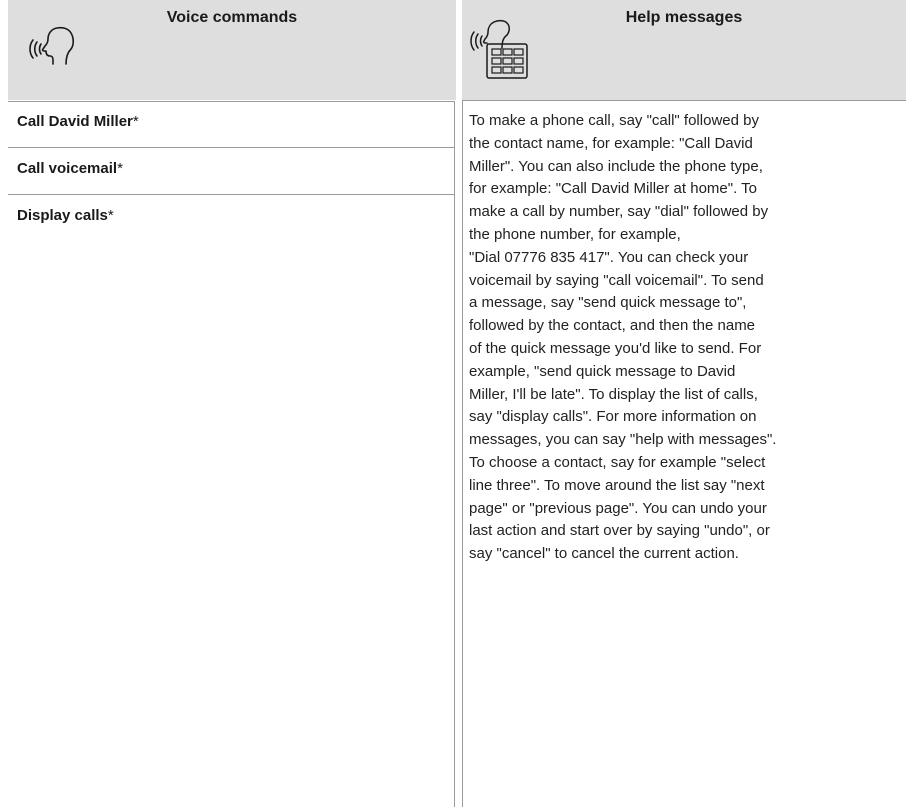 This screenshot has height=807, width=906. I want to click on command-row: Call David Miller*, so click(231, 124).